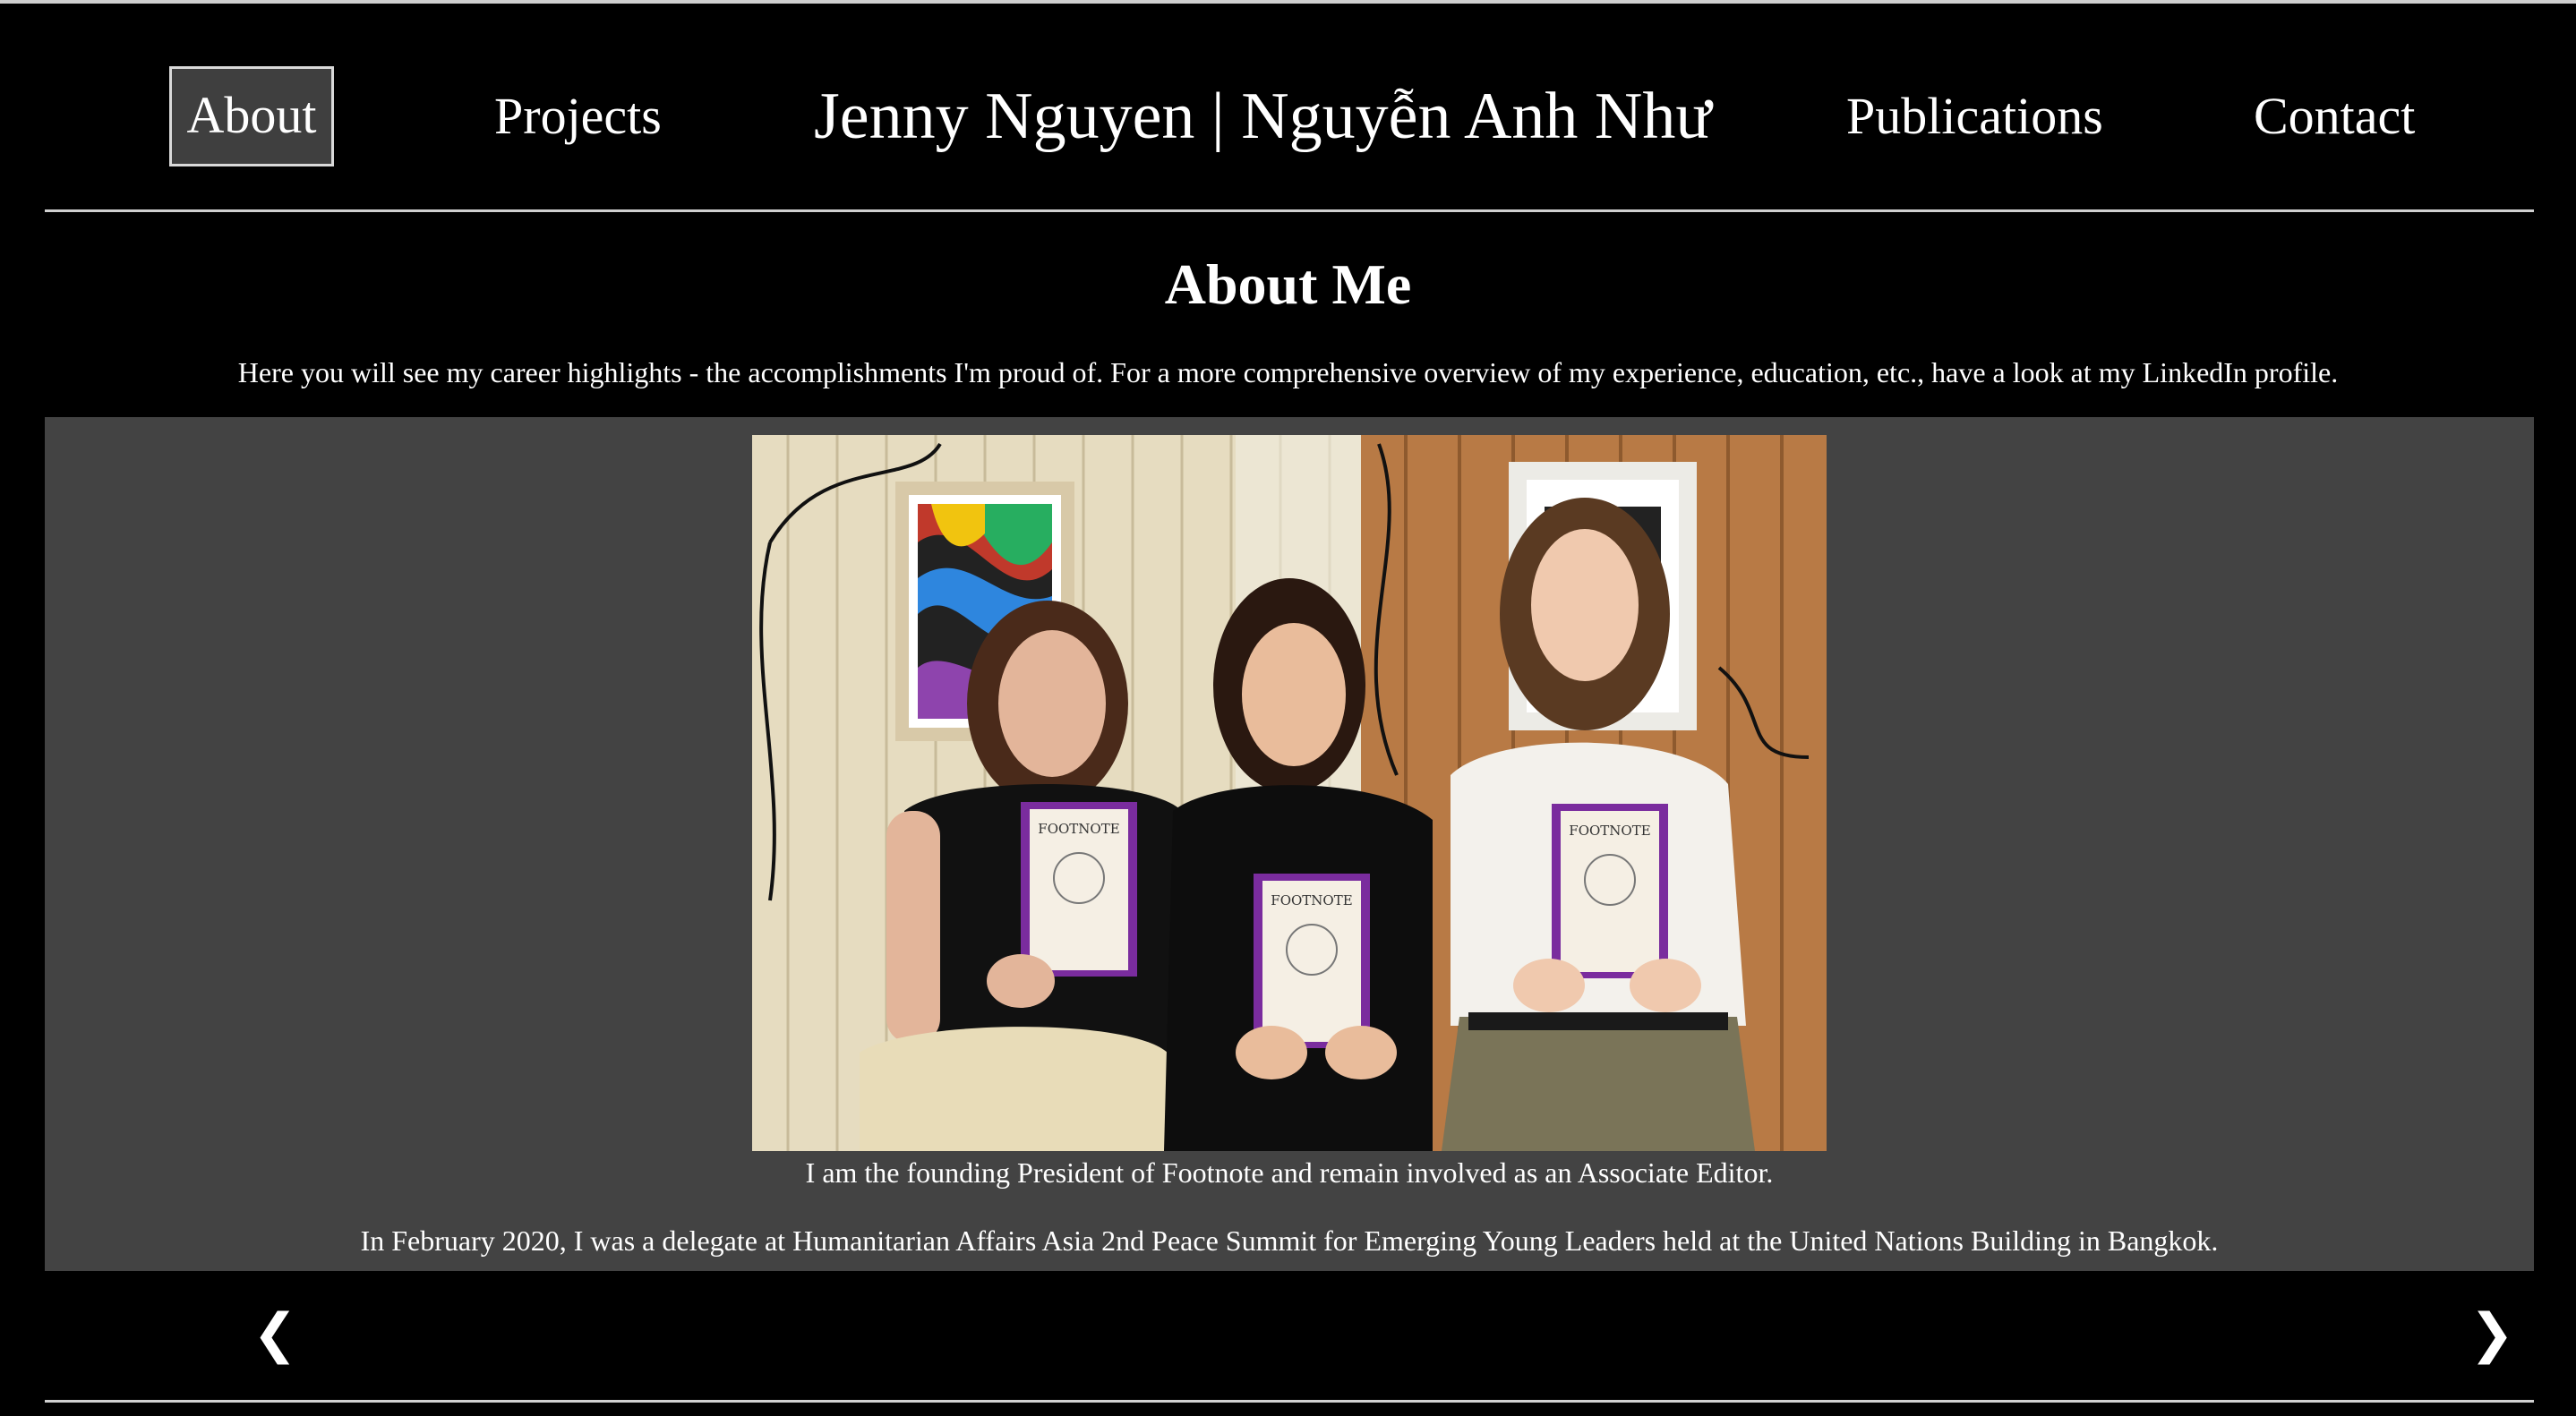  Describe the element at coordinates (1079, 889) in the screenshot. I see `footnote-booklet-left: FOOTNOTE` at that location.